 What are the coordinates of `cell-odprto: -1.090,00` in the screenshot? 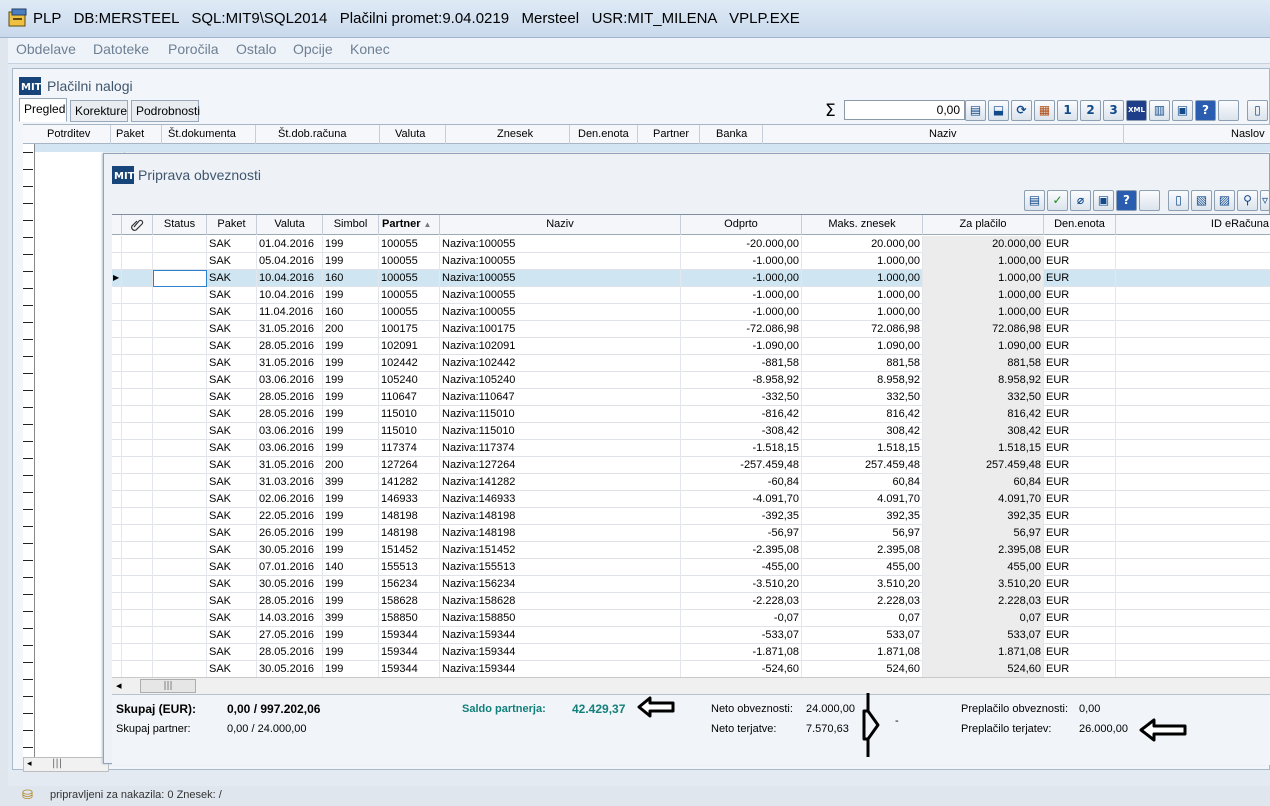 It's located at (741, 346).